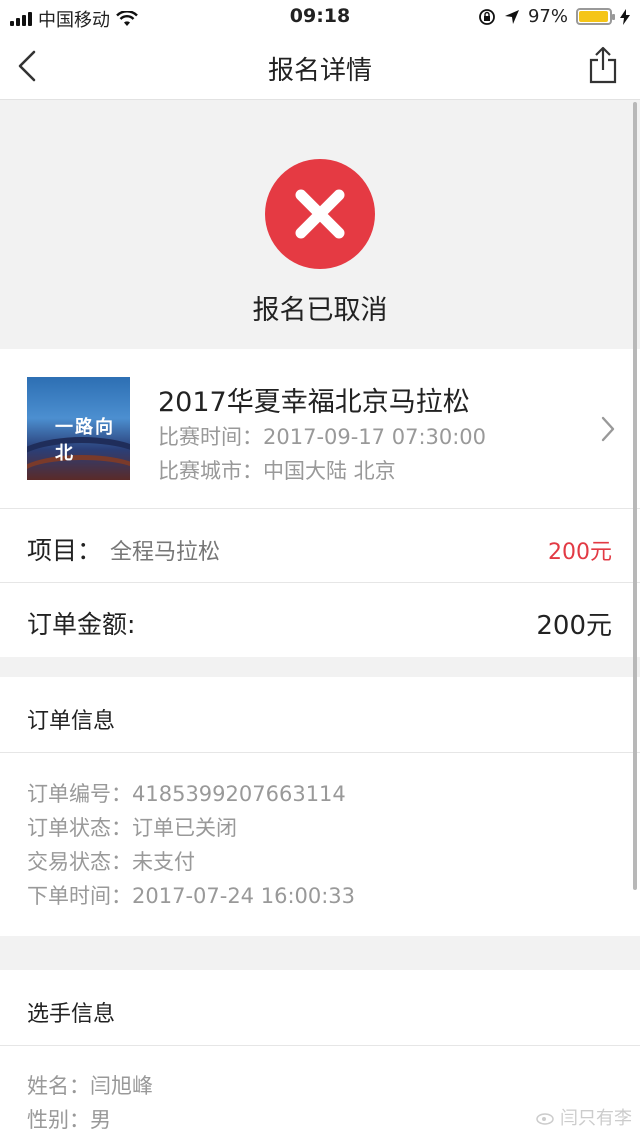 The height and width of the screenshot is (1138, 640). What do you see at coordinates (608, 429) in the screenshot?
I see `chevron-right-icon` at bounding box center [608, 429].